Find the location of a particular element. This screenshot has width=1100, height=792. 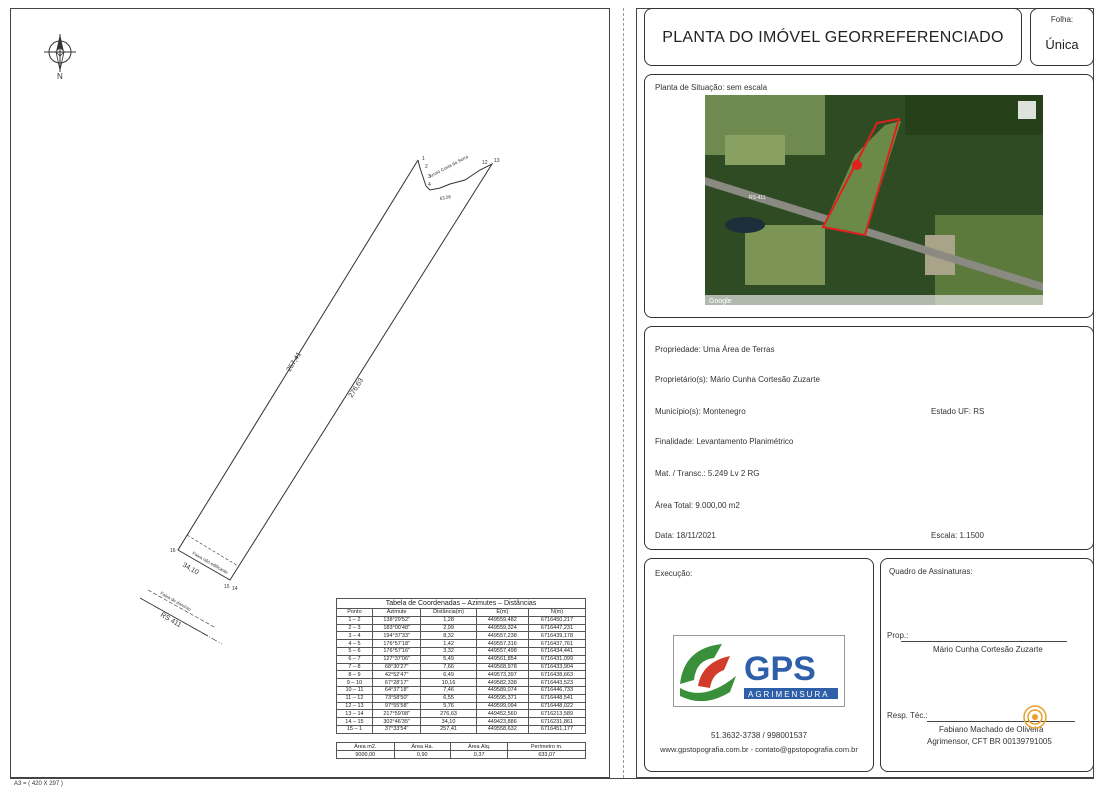

table-header-cell: Área Alq. is located at coordinates (479, 746).